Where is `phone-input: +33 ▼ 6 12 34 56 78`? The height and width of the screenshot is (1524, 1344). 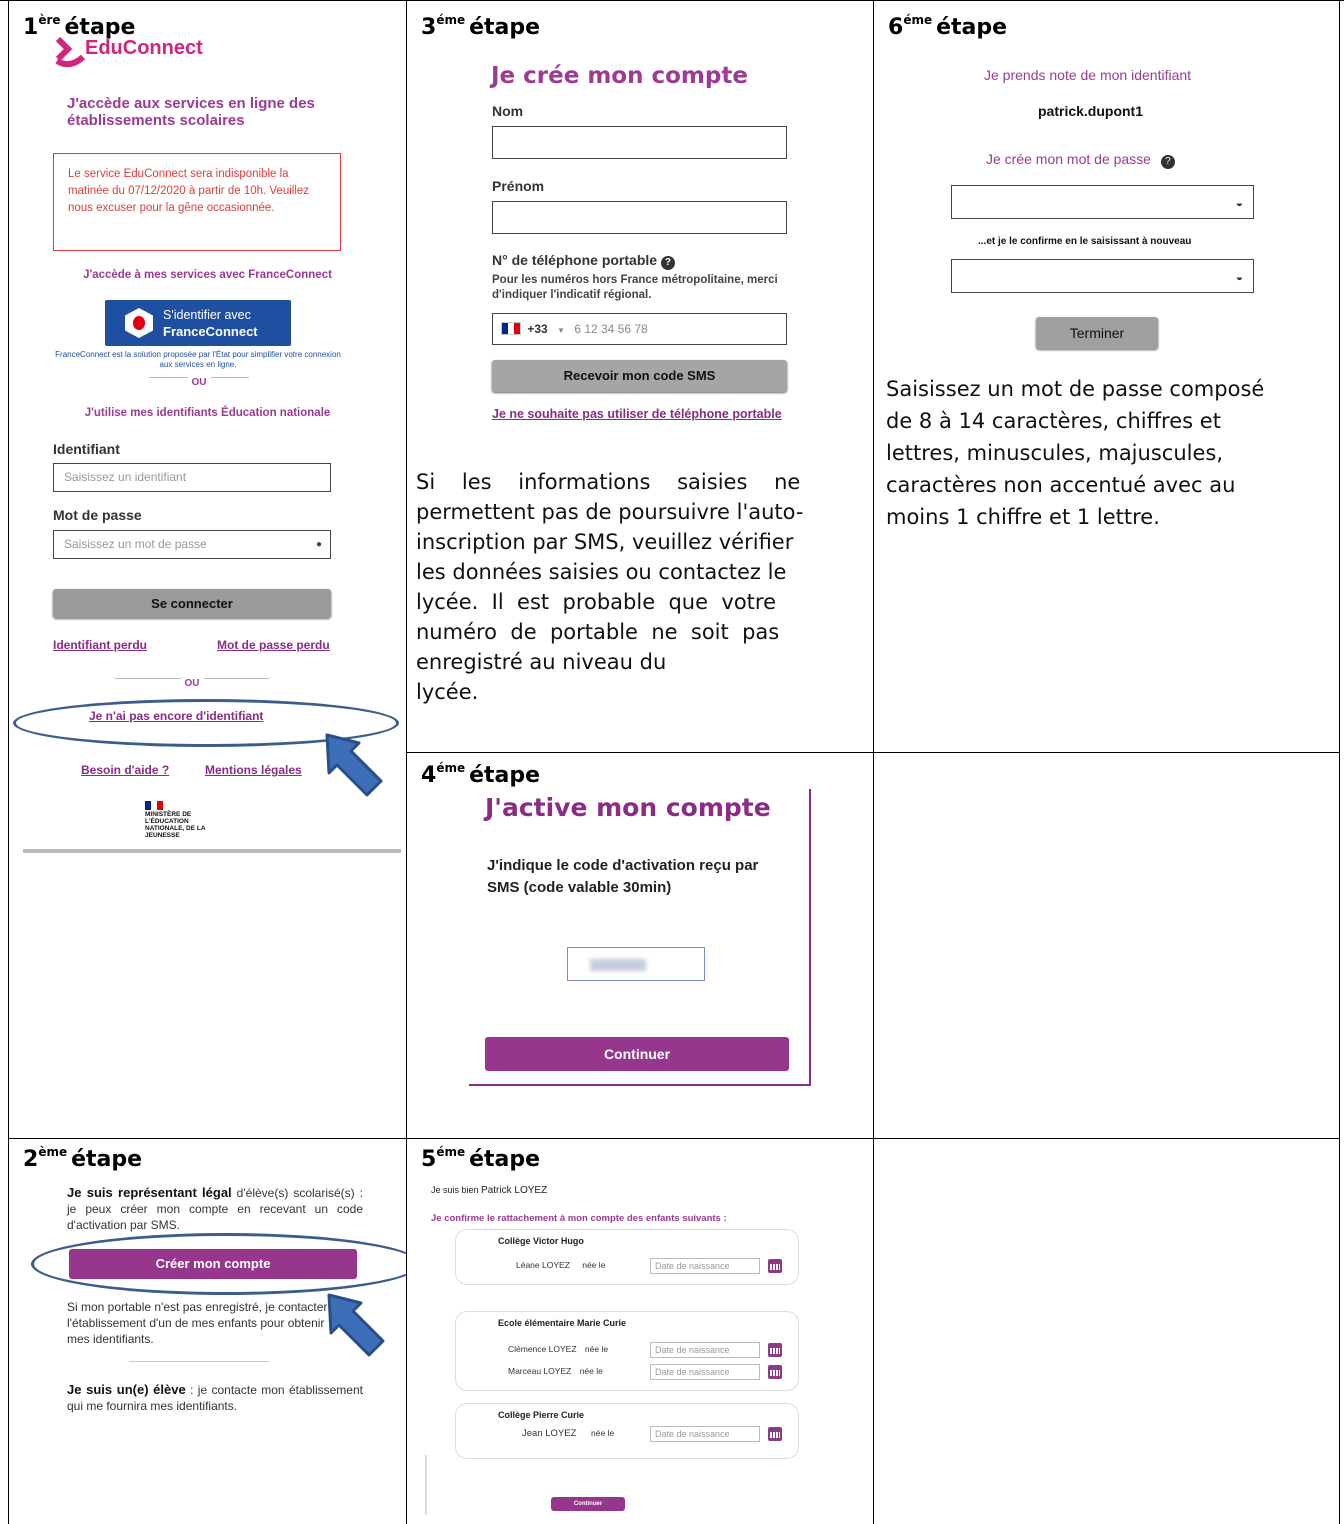 phone-input: +33 ▼ 6 12 34 56 78 is located at coordinates (639, 329).